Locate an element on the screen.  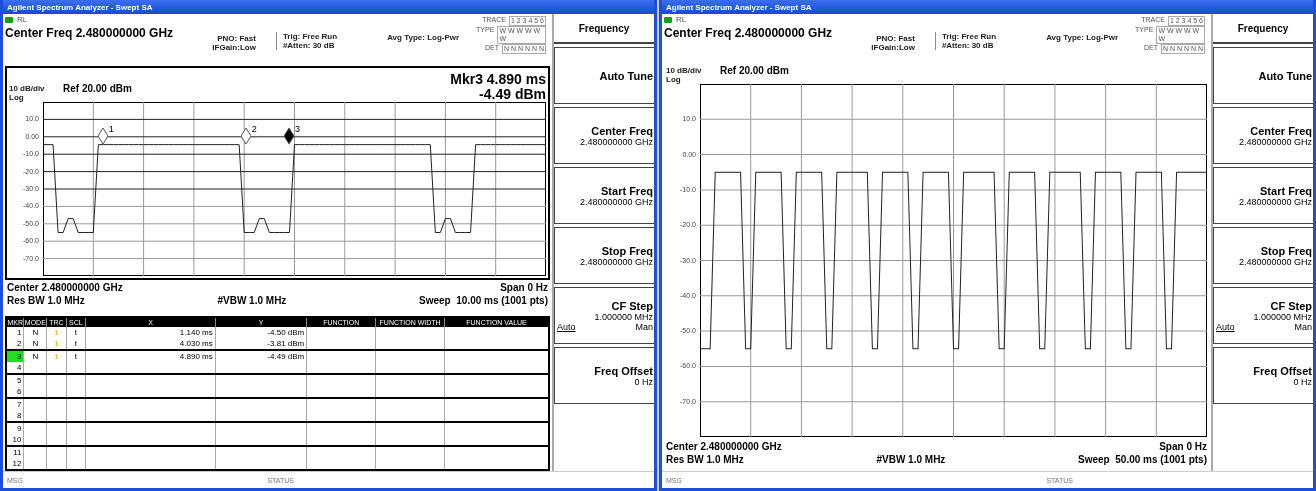
marker-number: 3 is located at coordinates (297, 128).